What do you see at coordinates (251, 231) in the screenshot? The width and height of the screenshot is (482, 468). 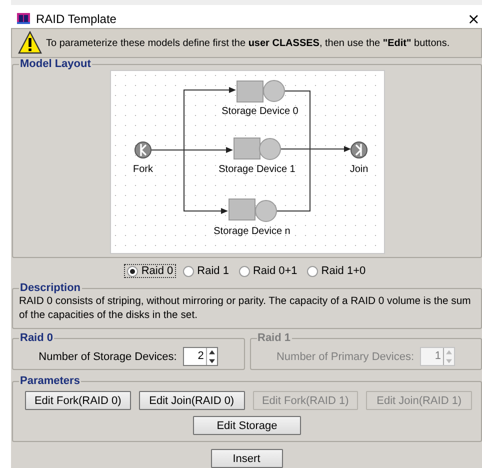 I see `node-label: Storage Device n` at bounding box center [251, 231].